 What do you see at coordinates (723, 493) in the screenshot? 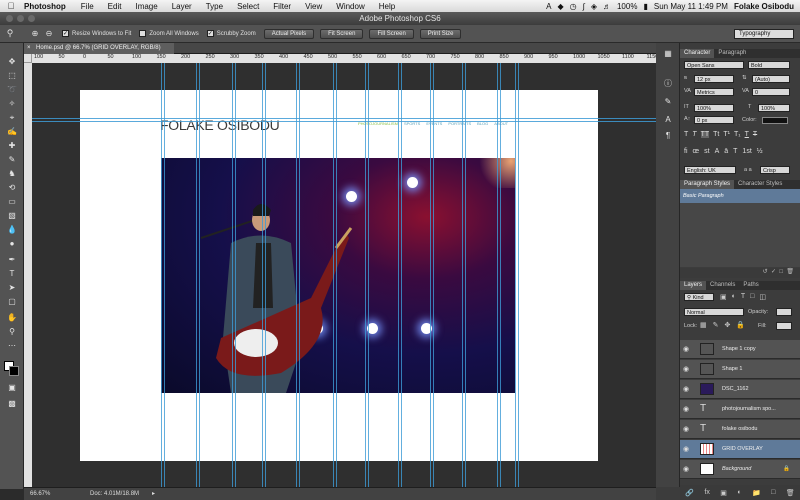
I see `layer-mask-icon: ▣` at bounding box center [723, 493].